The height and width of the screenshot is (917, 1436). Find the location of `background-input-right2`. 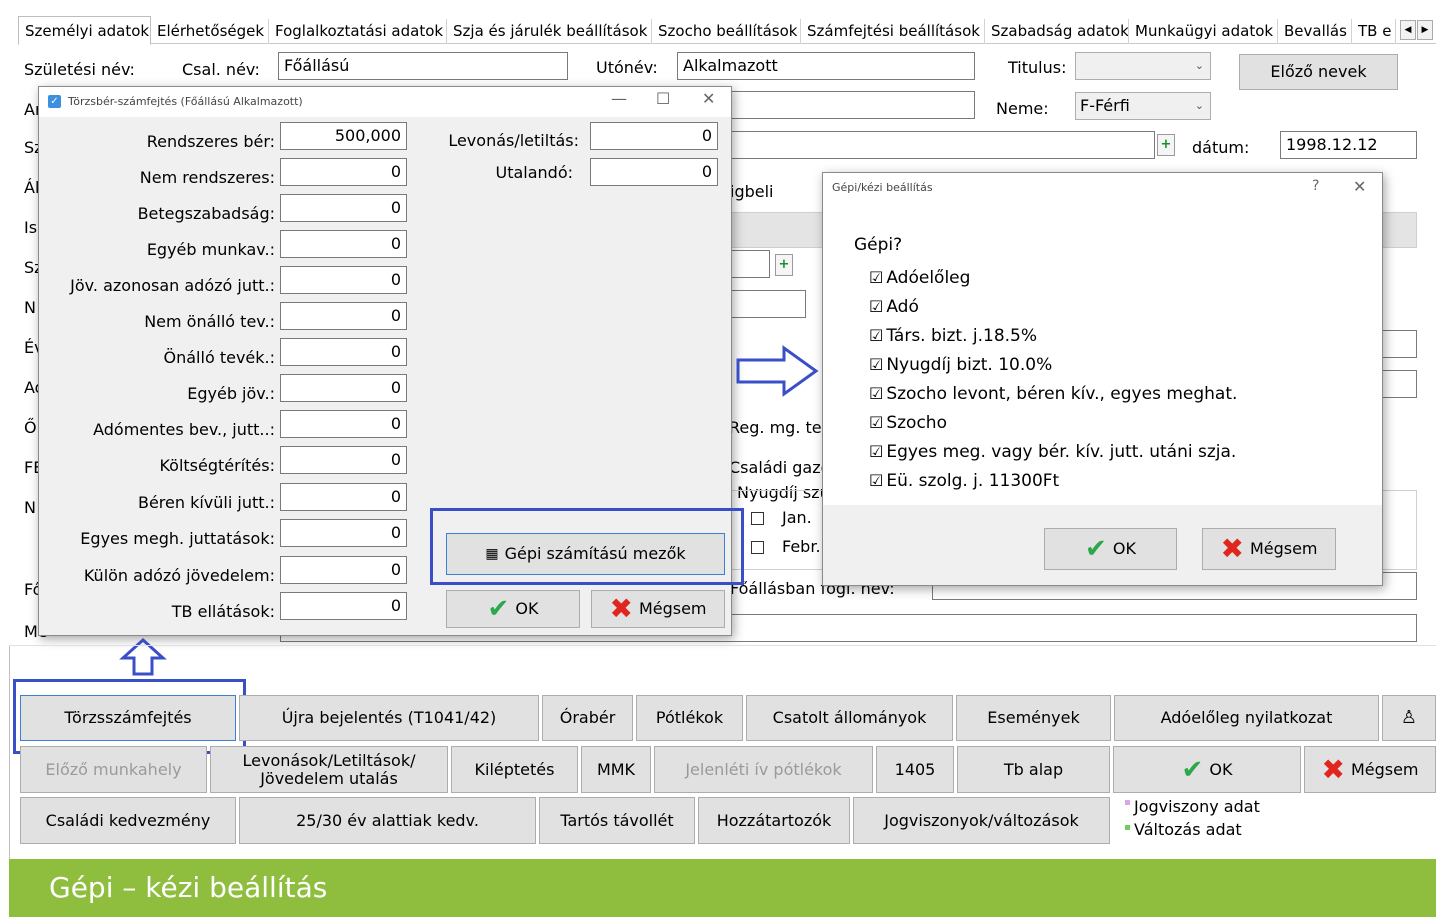

background-input-right2 is located at coordinates (1398, 384).